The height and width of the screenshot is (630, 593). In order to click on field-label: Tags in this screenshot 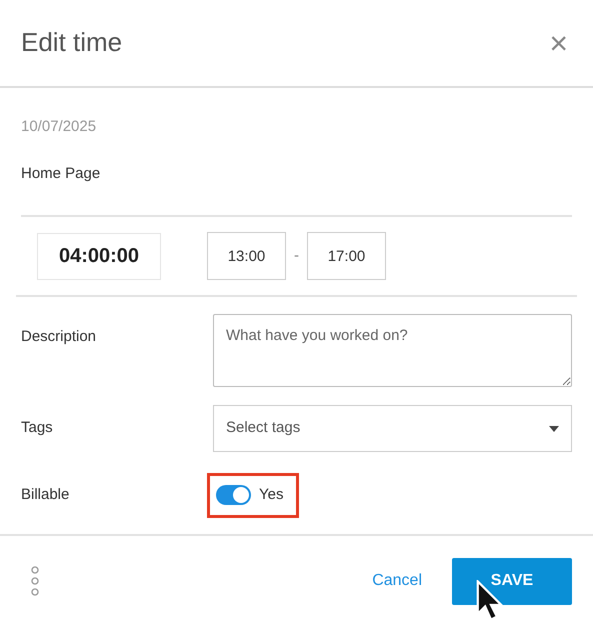, I will do `click(37, 428)`.